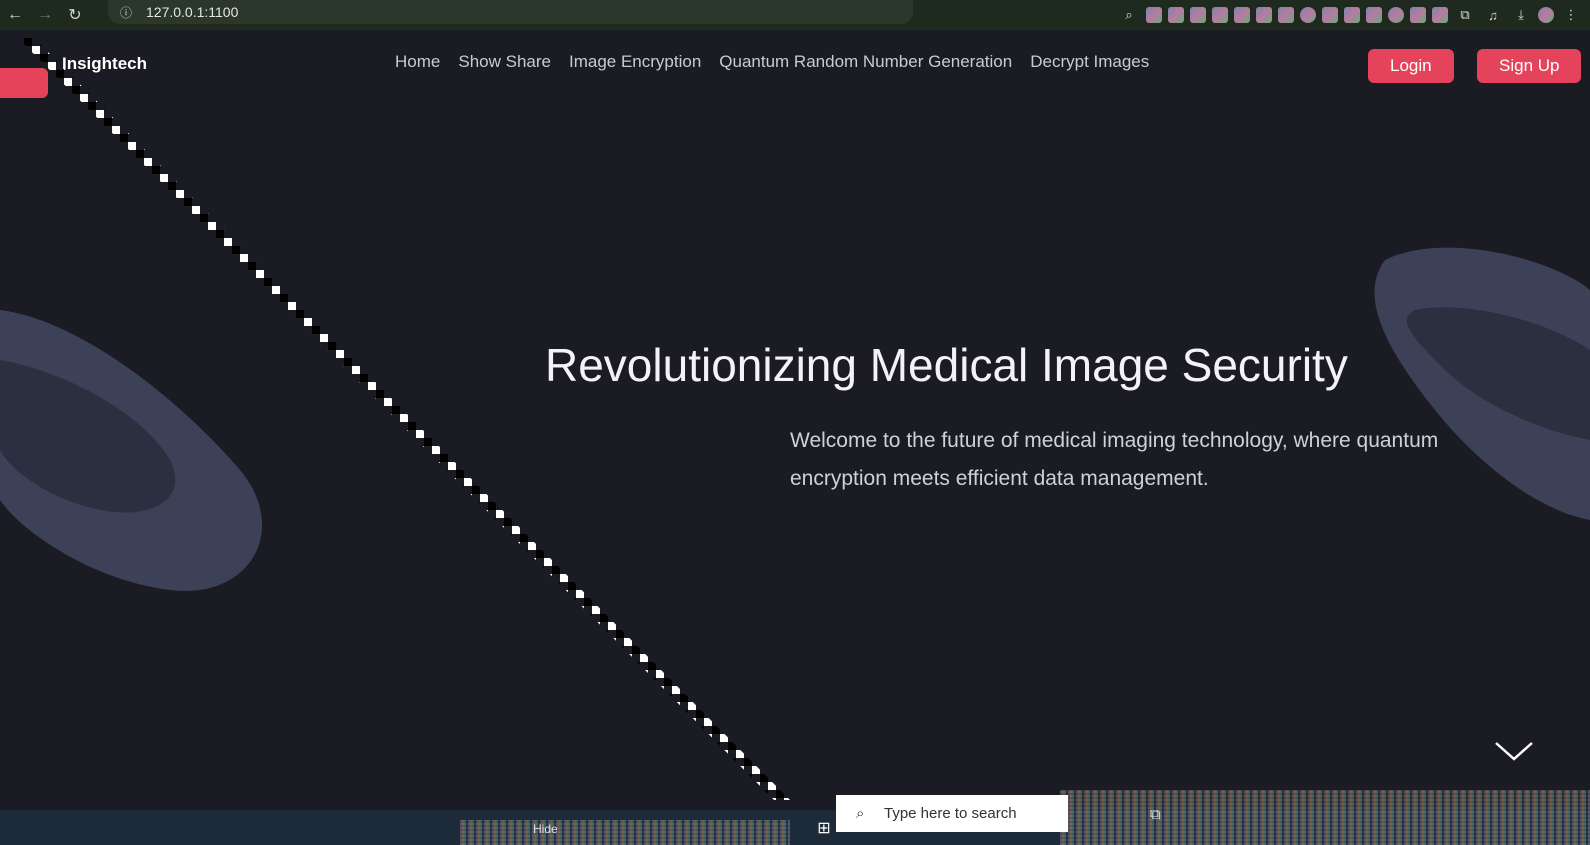 Image resolution: width=1590 pixels, height=845 pixels. What do you see at coordinates (1129, 15) in the screenshot?
I see `zoom-icon: ⌕` at bounding box center [1129, 15].